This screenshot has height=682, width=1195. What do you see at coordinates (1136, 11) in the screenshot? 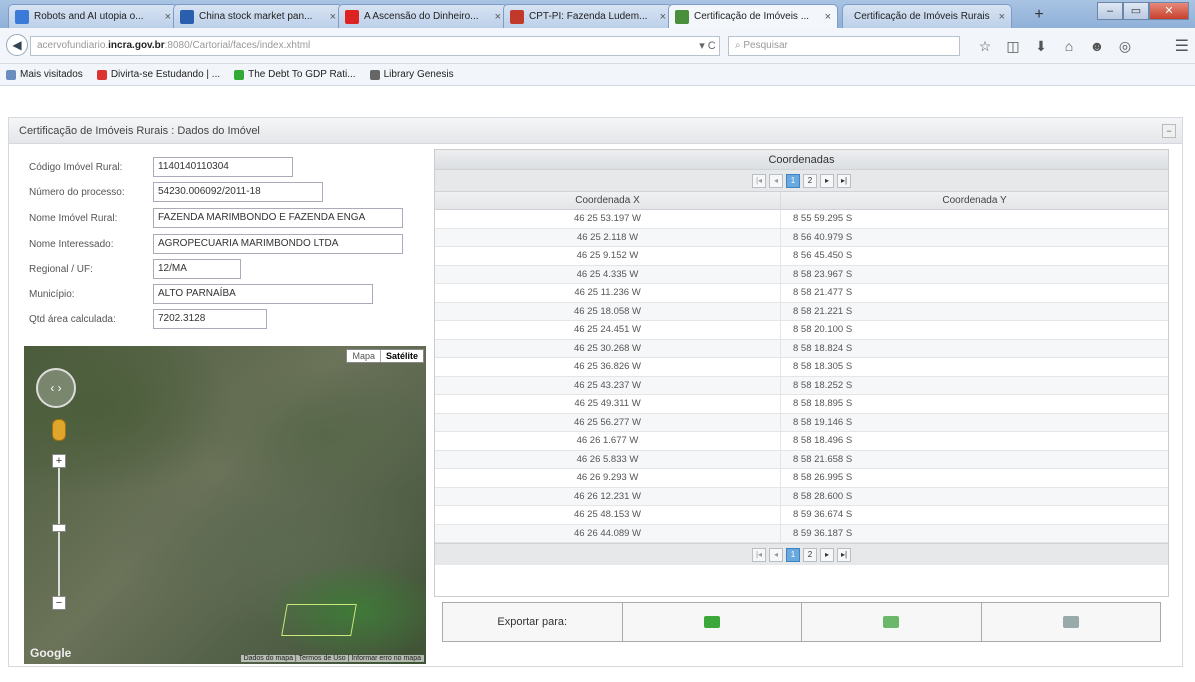
I see `maximize-button: ▭` at bounding box center [1136, 11].